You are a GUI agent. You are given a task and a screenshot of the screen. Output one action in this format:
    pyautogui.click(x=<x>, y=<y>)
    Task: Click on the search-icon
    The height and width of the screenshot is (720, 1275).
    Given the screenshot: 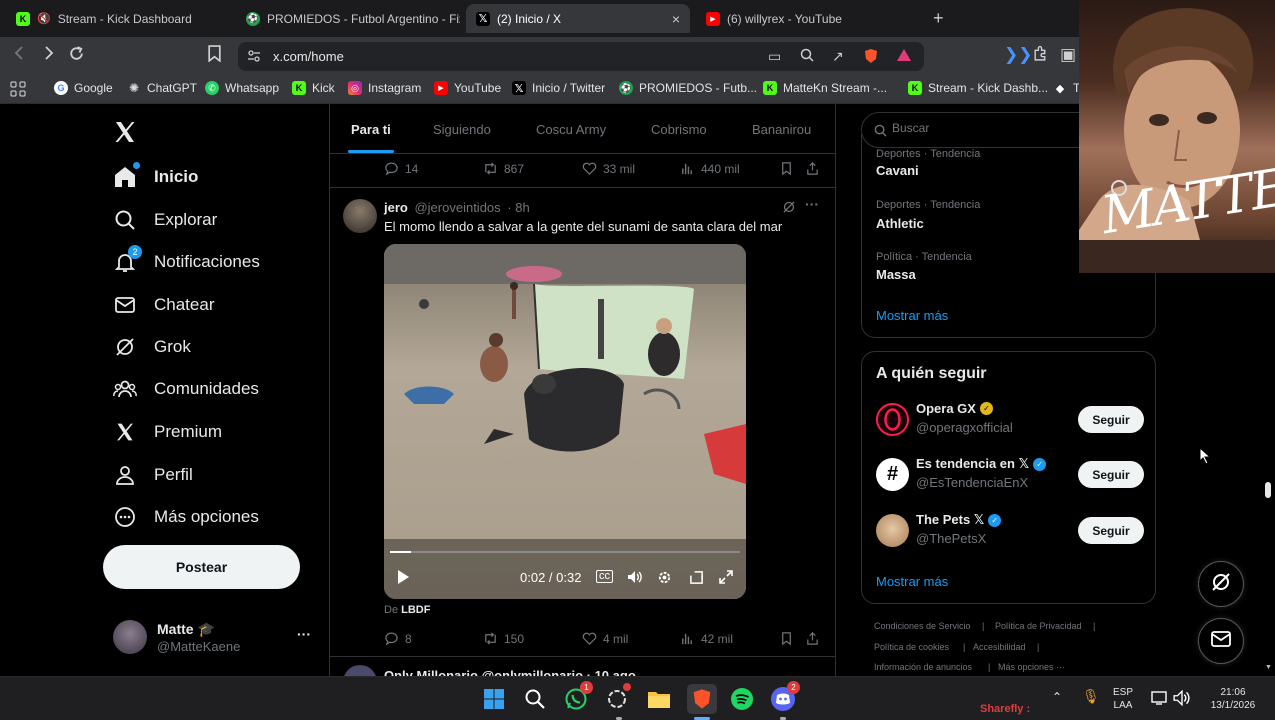 What is the action you would take?
    pyautogui.click(x=535, y=699)
    